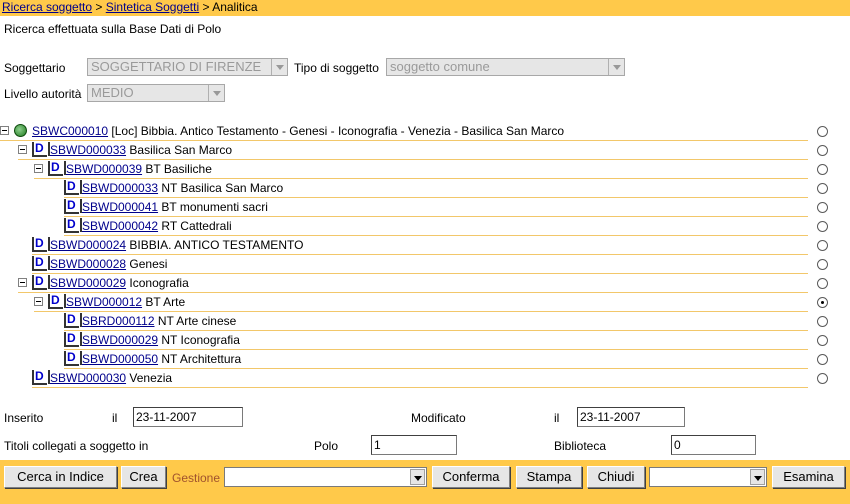 This screenshot has width=850, height=504. I want to click on tree-row: D SBWD000029 NT Iconografia, so click(446, 340).